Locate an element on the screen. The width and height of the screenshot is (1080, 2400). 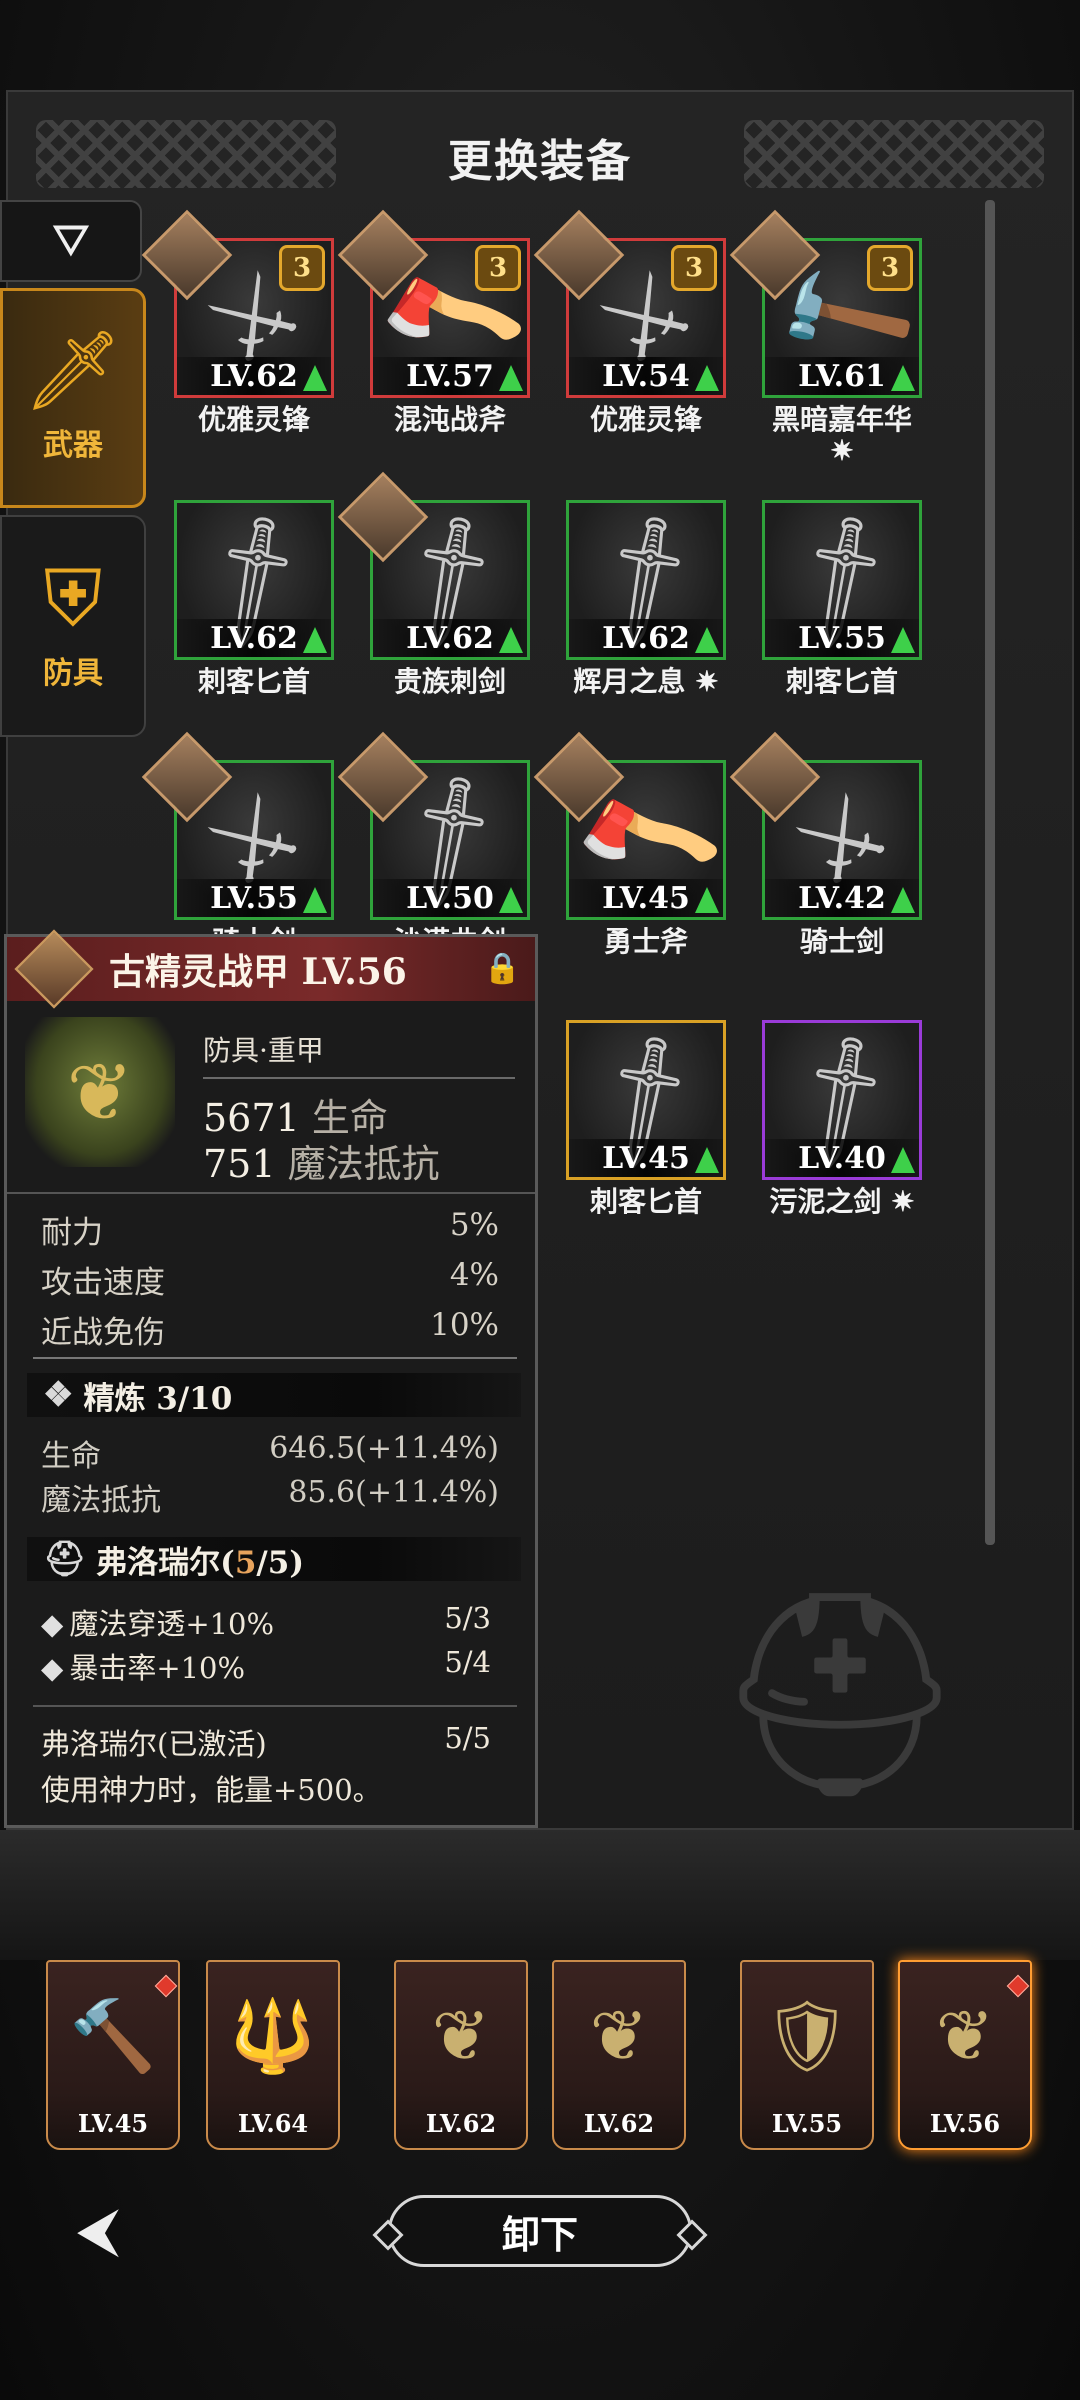
refine-stat-value: 85.6(+11.4%) is located at coordinates (393, 1492).